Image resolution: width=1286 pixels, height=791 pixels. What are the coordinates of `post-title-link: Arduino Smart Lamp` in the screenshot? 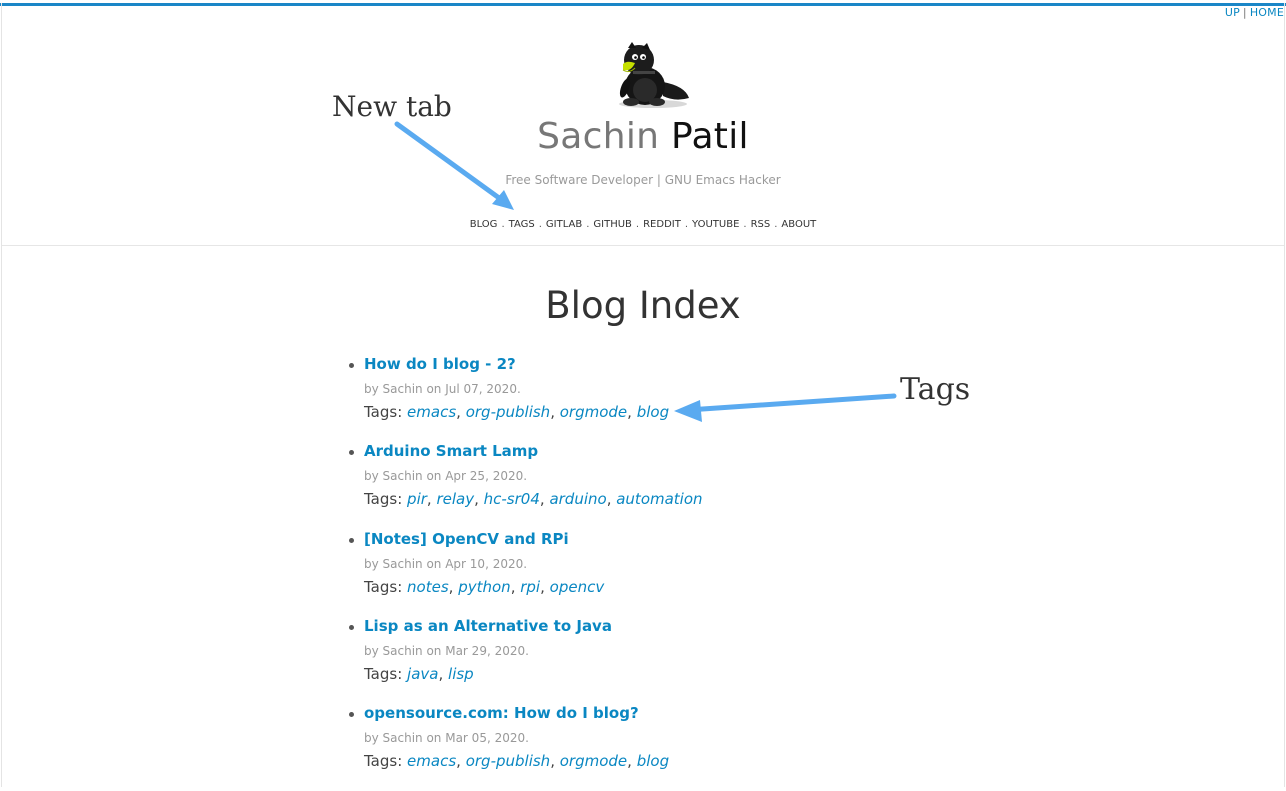 It's located at (451, 451).